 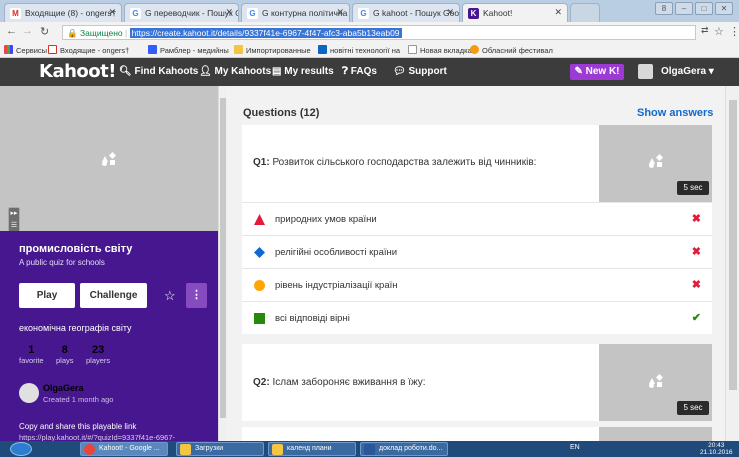 What do you see at coordinates (704, 8) in the screenshot?
I see `maximize-icon: □` at bounding box center [704, 8].